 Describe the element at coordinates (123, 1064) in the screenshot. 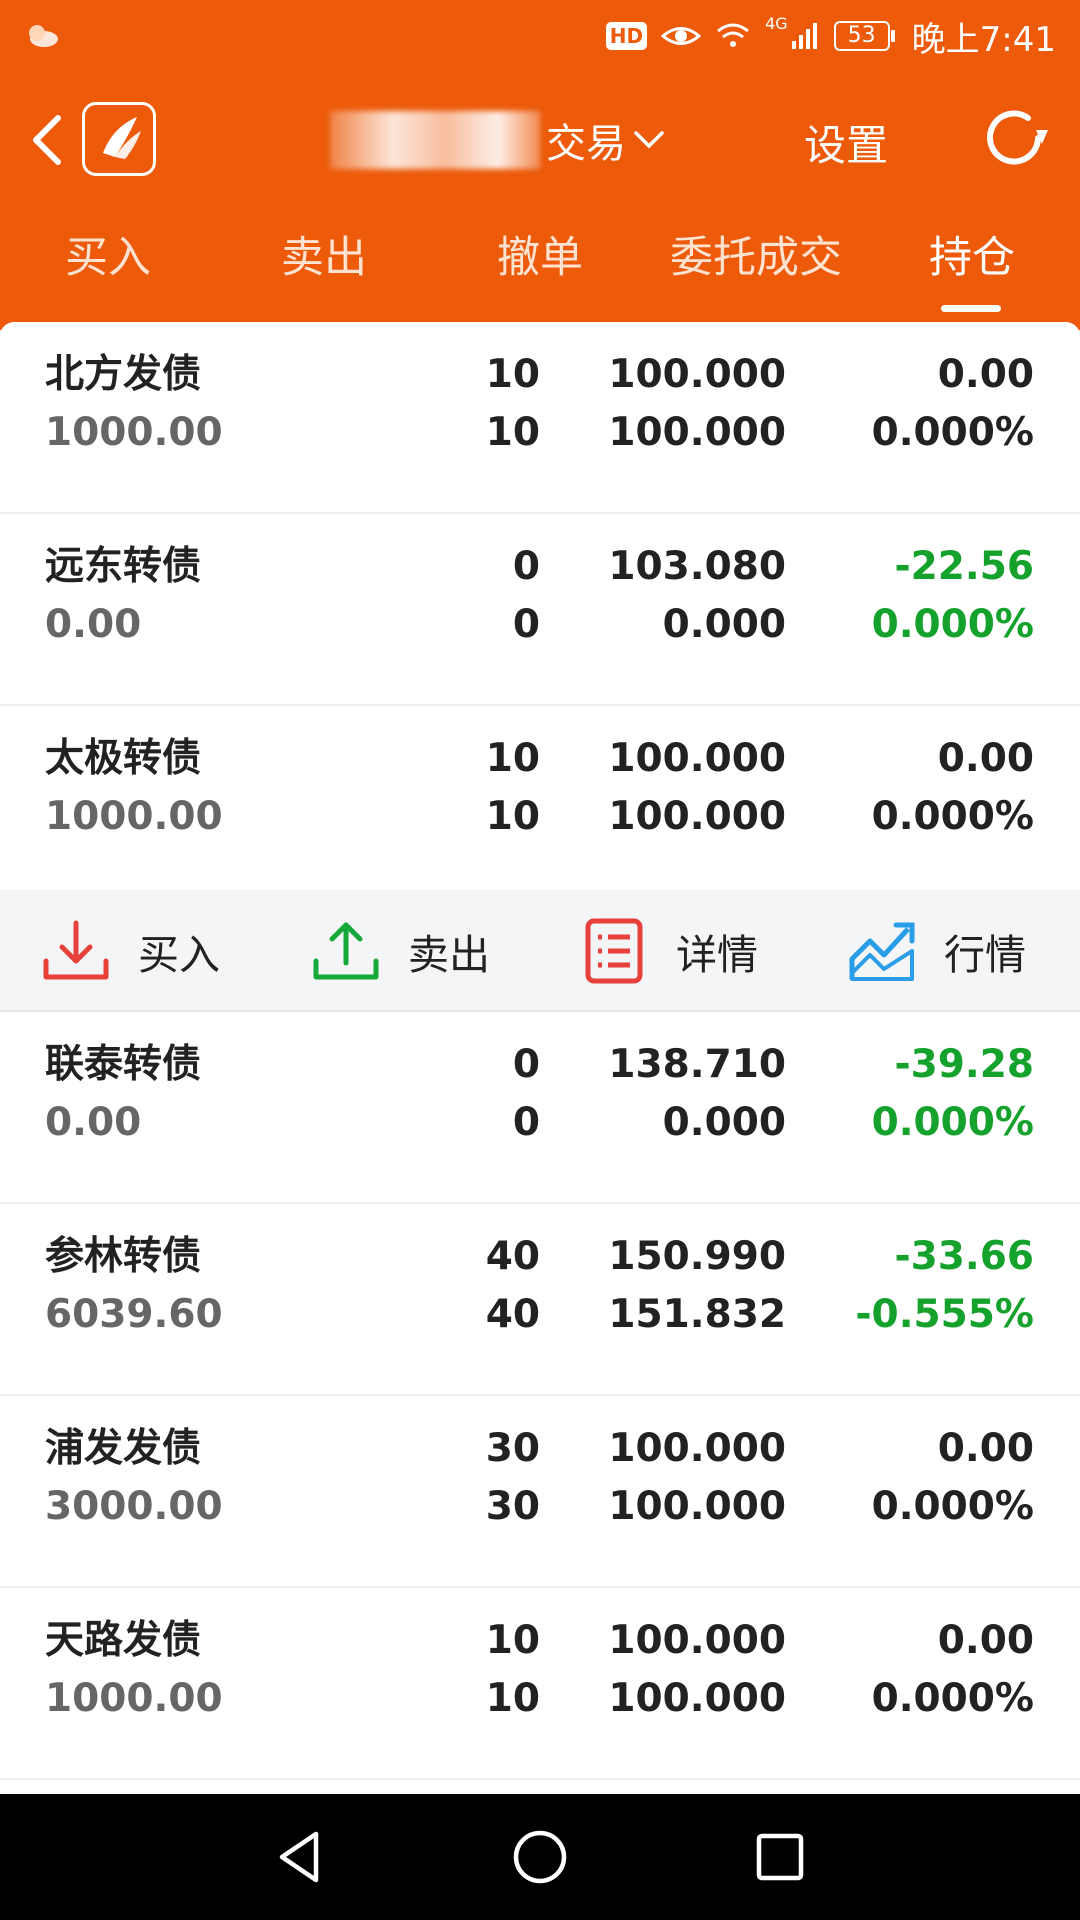

I see `bond-name: 联泰转债` at that location.